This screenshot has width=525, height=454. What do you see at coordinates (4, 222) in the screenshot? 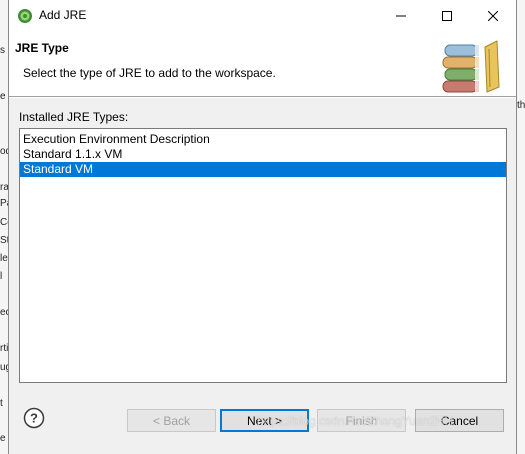
I see `bg-fragment: Co` at bounding box center [4, 222].